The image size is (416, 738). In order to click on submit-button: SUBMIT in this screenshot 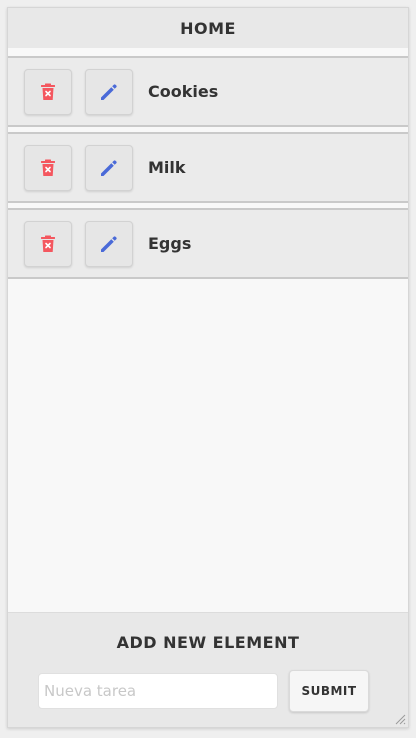, I will do `click(329, 691)`.